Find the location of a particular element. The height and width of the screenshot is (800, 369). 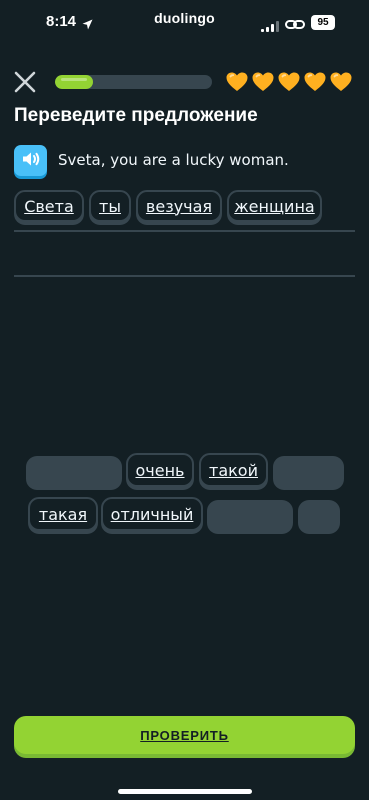

speaker-button is located at coordinates (30, 160).